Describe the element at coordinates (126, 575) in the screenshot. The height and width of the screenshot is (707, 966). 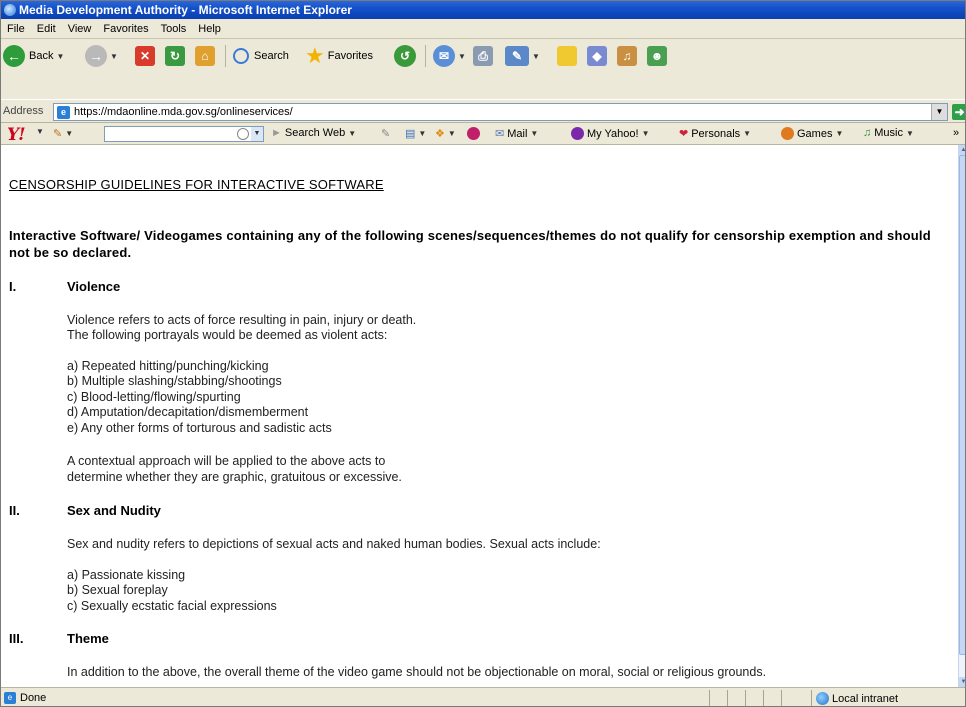
I see `list-item: a) Passionate kissing` at that location.